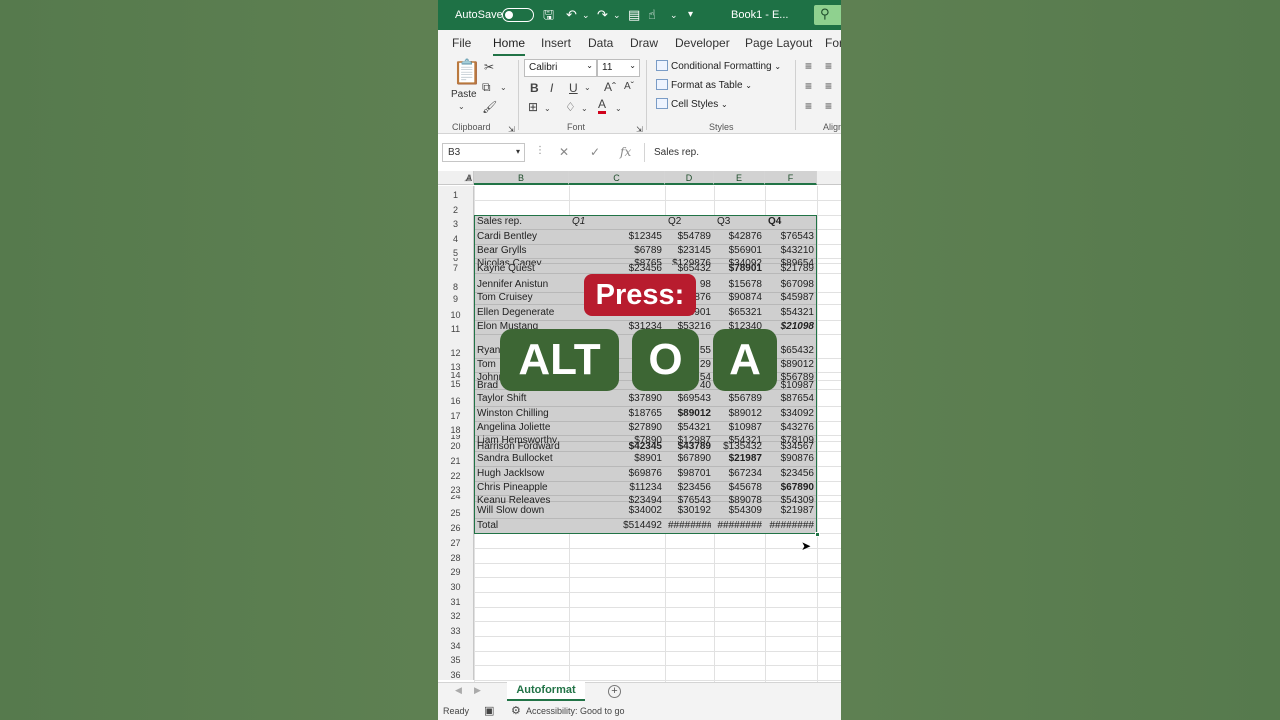  I want to click on row-header: 22, so click(456, 473).